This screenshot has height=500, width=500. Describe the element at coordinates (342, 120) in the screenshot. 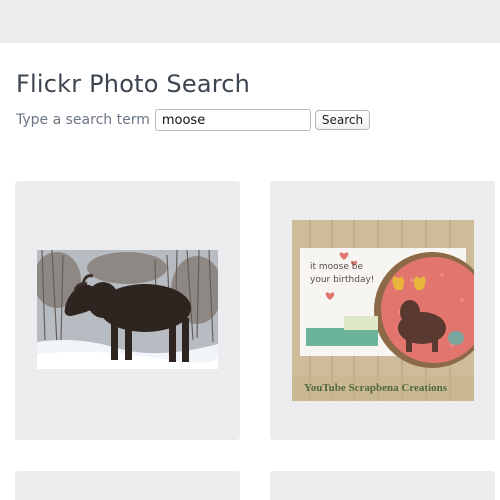

I see `search-button: Search` at that location.